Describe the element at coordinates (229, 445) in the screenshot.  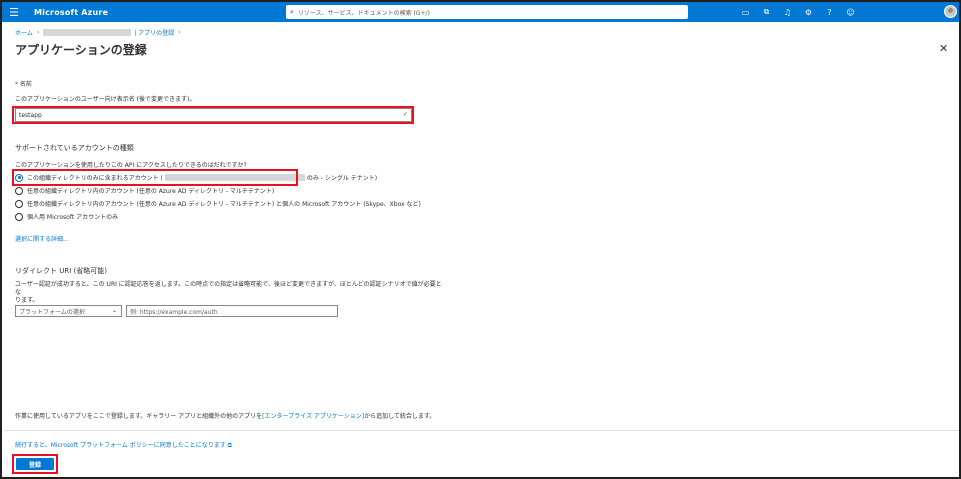
I see `external-link-icon: ⧉` at that location.